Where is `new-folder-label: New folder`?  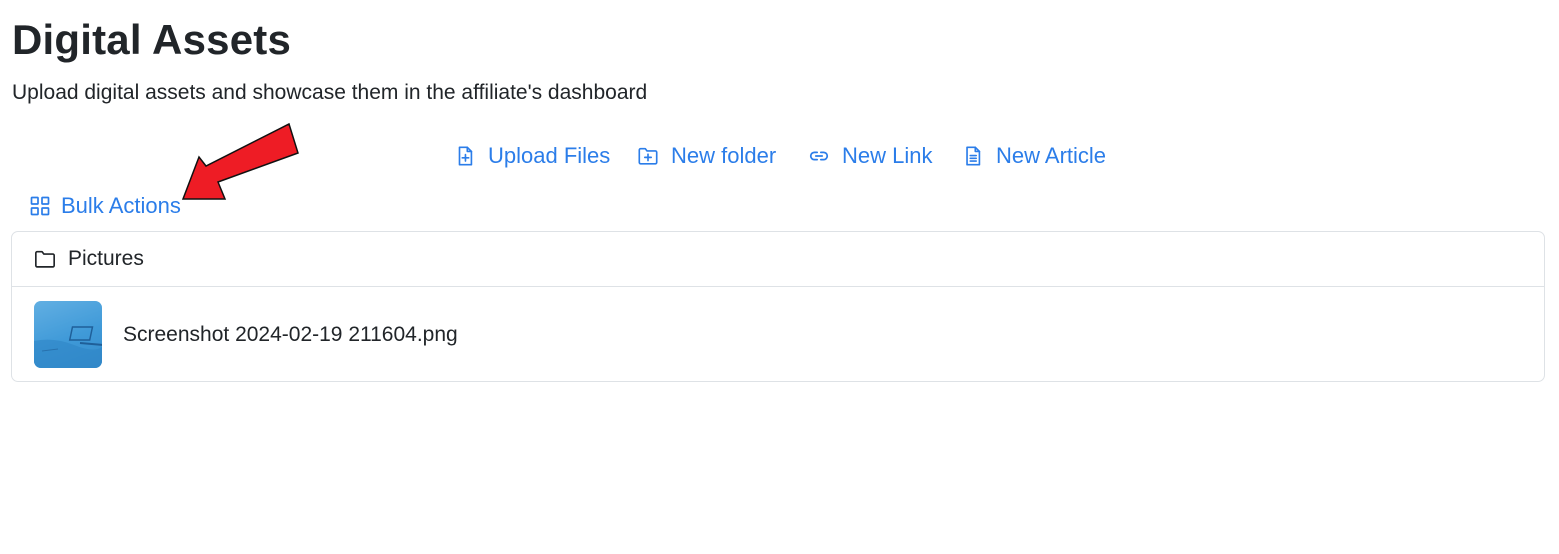 new-folder-label: New folder is located at coordinates (724, 155).